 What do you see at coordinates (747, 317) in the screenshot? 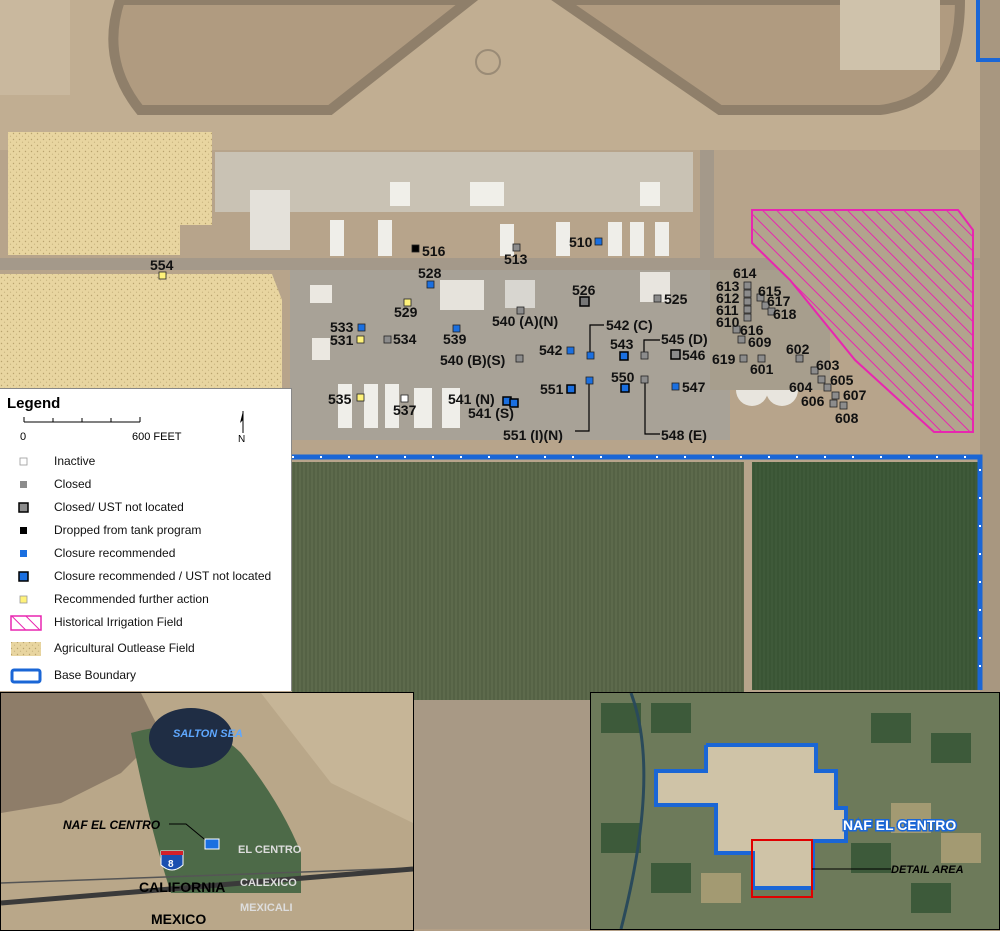
I see `site-610-marker` at bounding box center [747, 317].